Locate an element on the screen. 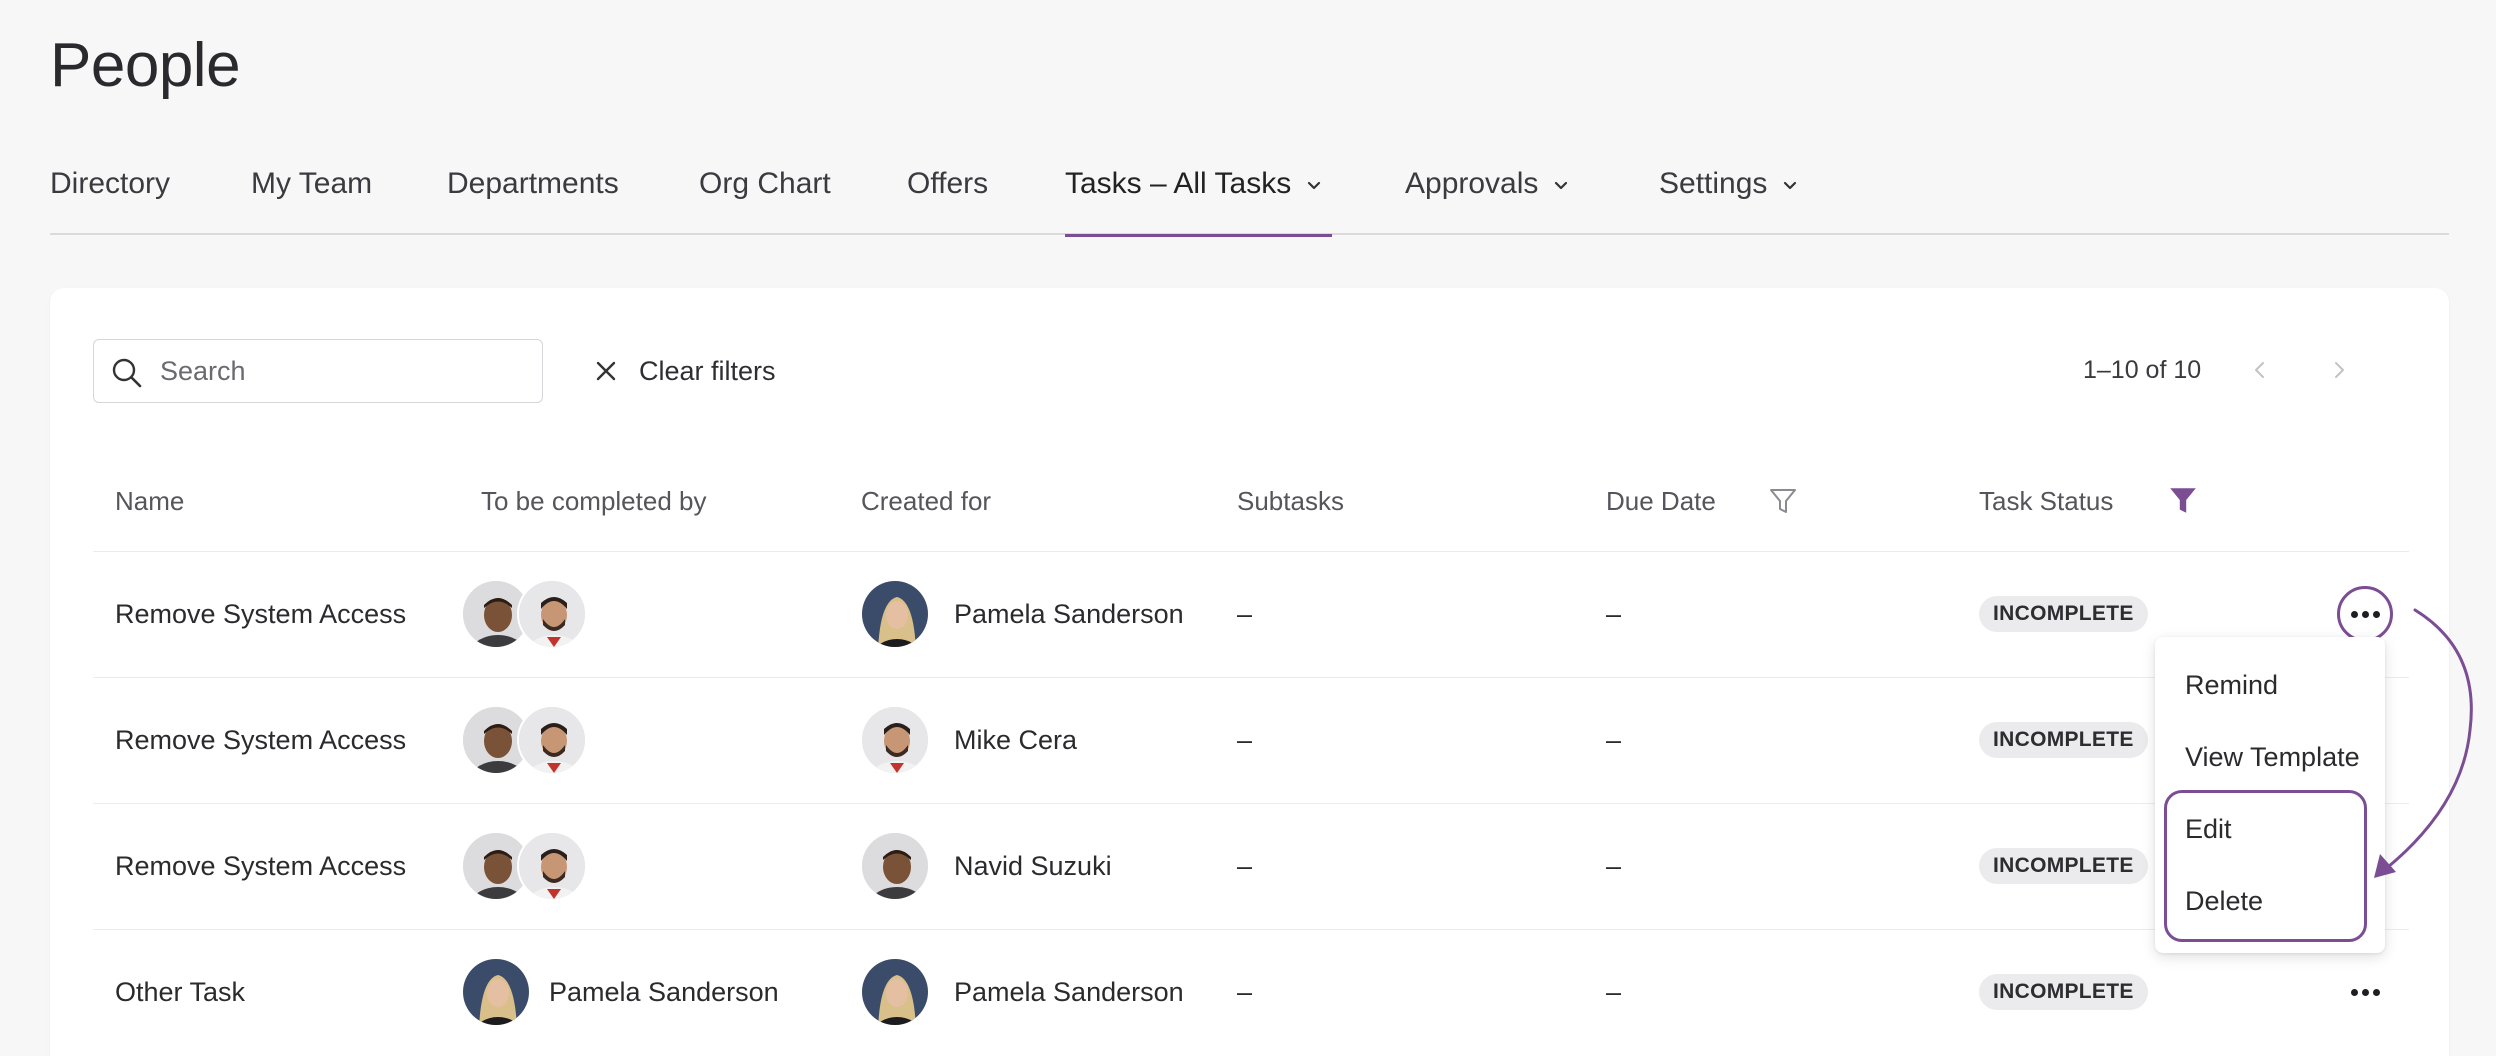  tab-approvals: Approvals is located at coordinates (1487, 192).